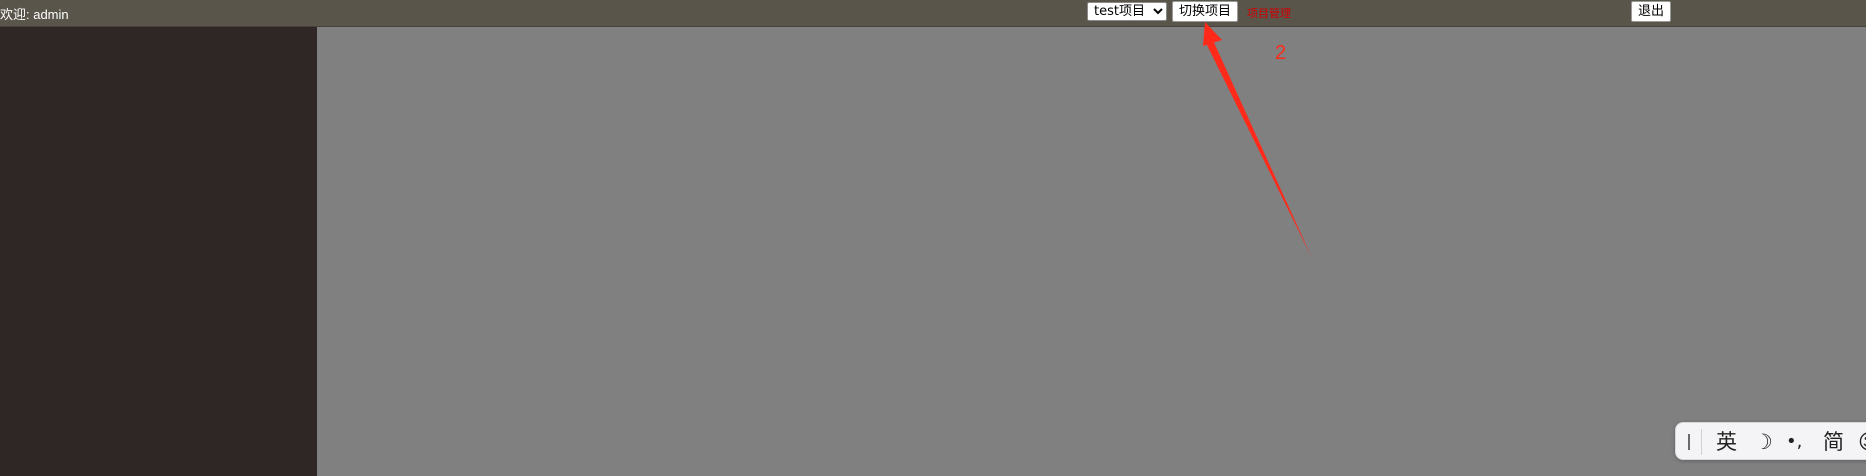  What do you see at coordinates (1794, 442) in the screenshot?
I see `punctuation-icon: •,` at bounding box center [1794, 442].